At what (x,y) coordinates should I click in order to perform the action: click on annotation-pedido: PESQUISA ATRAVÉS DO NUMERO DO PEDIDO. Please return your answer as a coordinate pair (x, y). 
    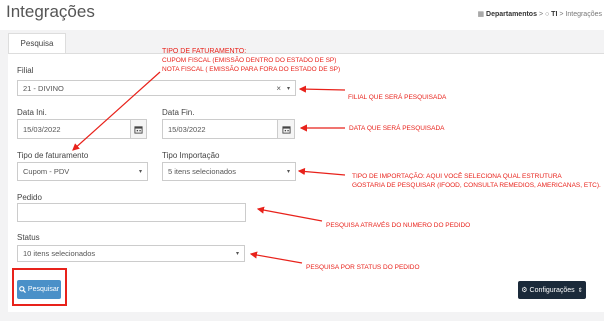
    Looking at the image, I should click on (398, 225).